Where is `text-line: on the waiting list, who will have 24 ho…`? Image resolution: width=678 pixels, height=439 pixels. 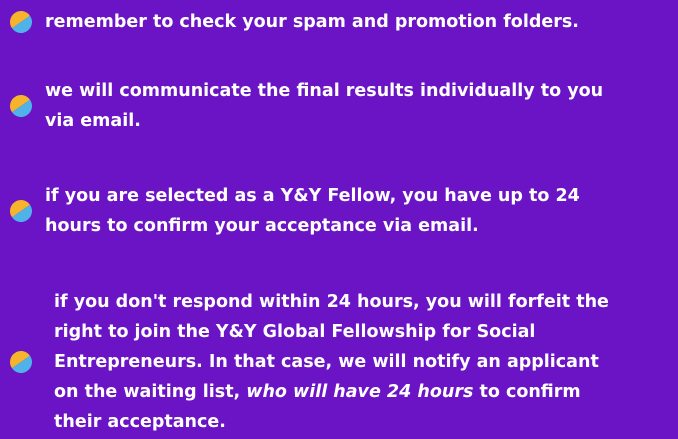 text-line: on the waiting list, who will have 24 ho… is located at coordinates (331, 392).